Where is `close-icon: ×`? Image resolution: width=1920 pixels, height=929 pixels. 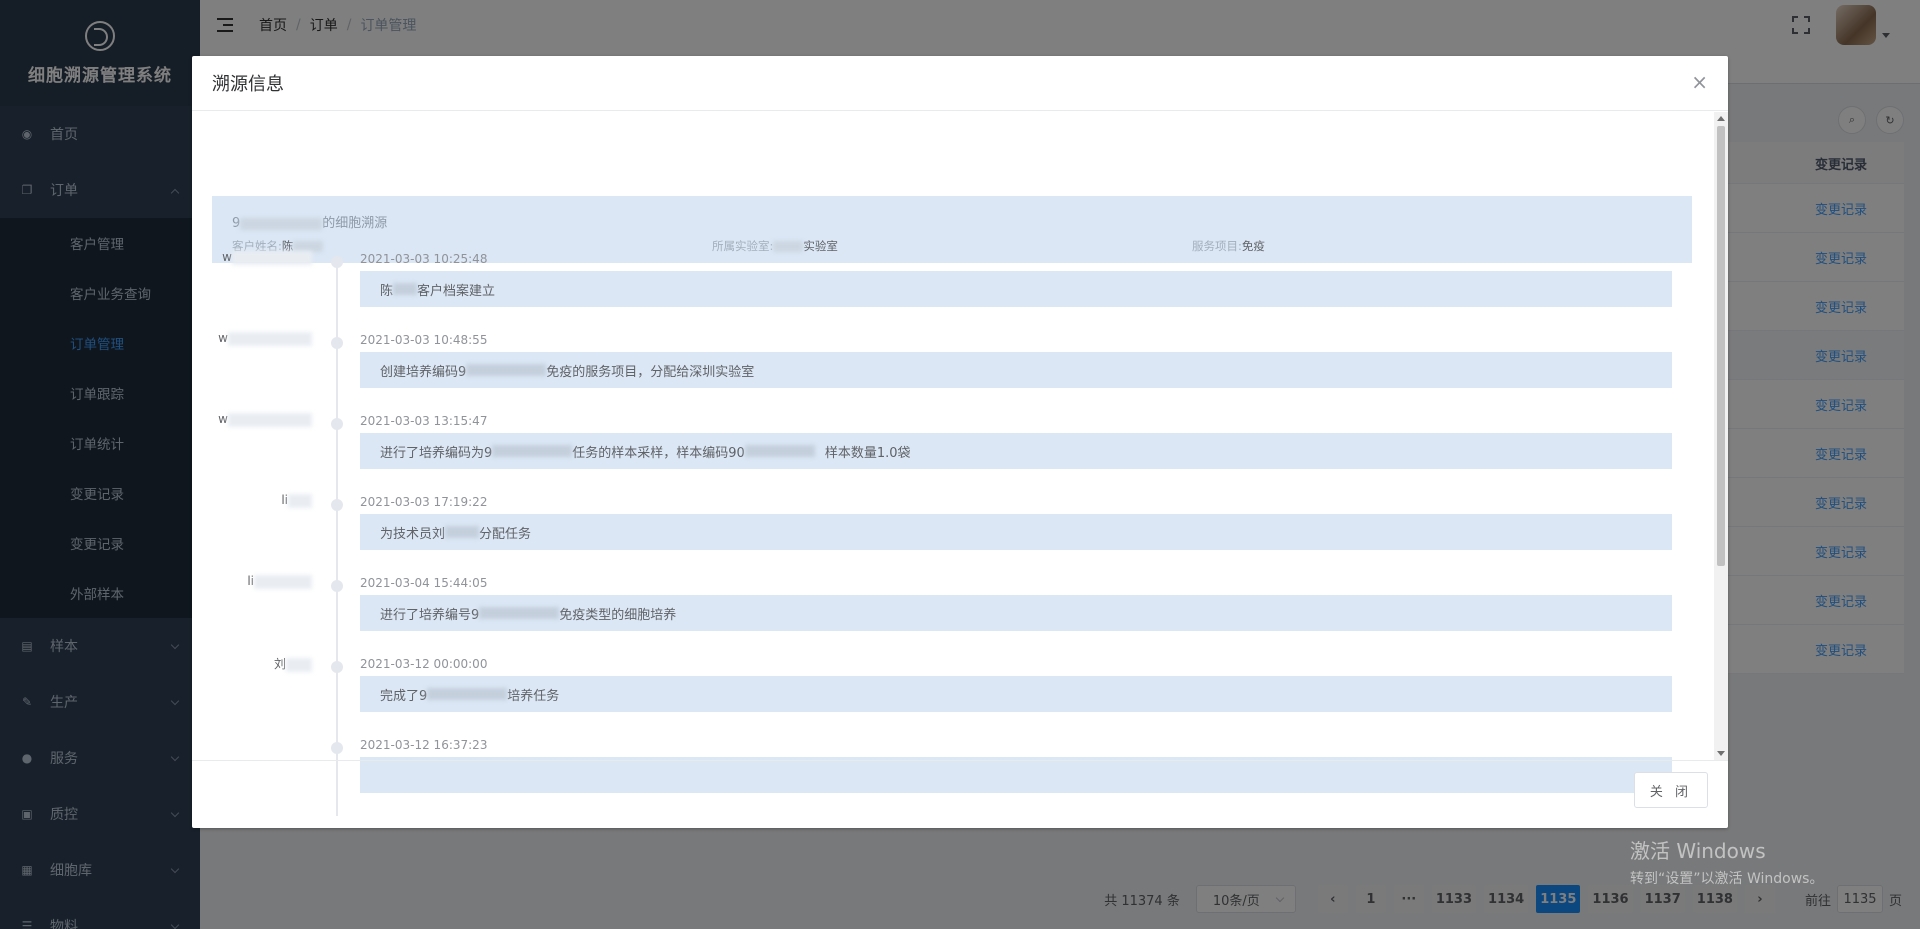
close-icon: × is located at coordinates (1699, 82).